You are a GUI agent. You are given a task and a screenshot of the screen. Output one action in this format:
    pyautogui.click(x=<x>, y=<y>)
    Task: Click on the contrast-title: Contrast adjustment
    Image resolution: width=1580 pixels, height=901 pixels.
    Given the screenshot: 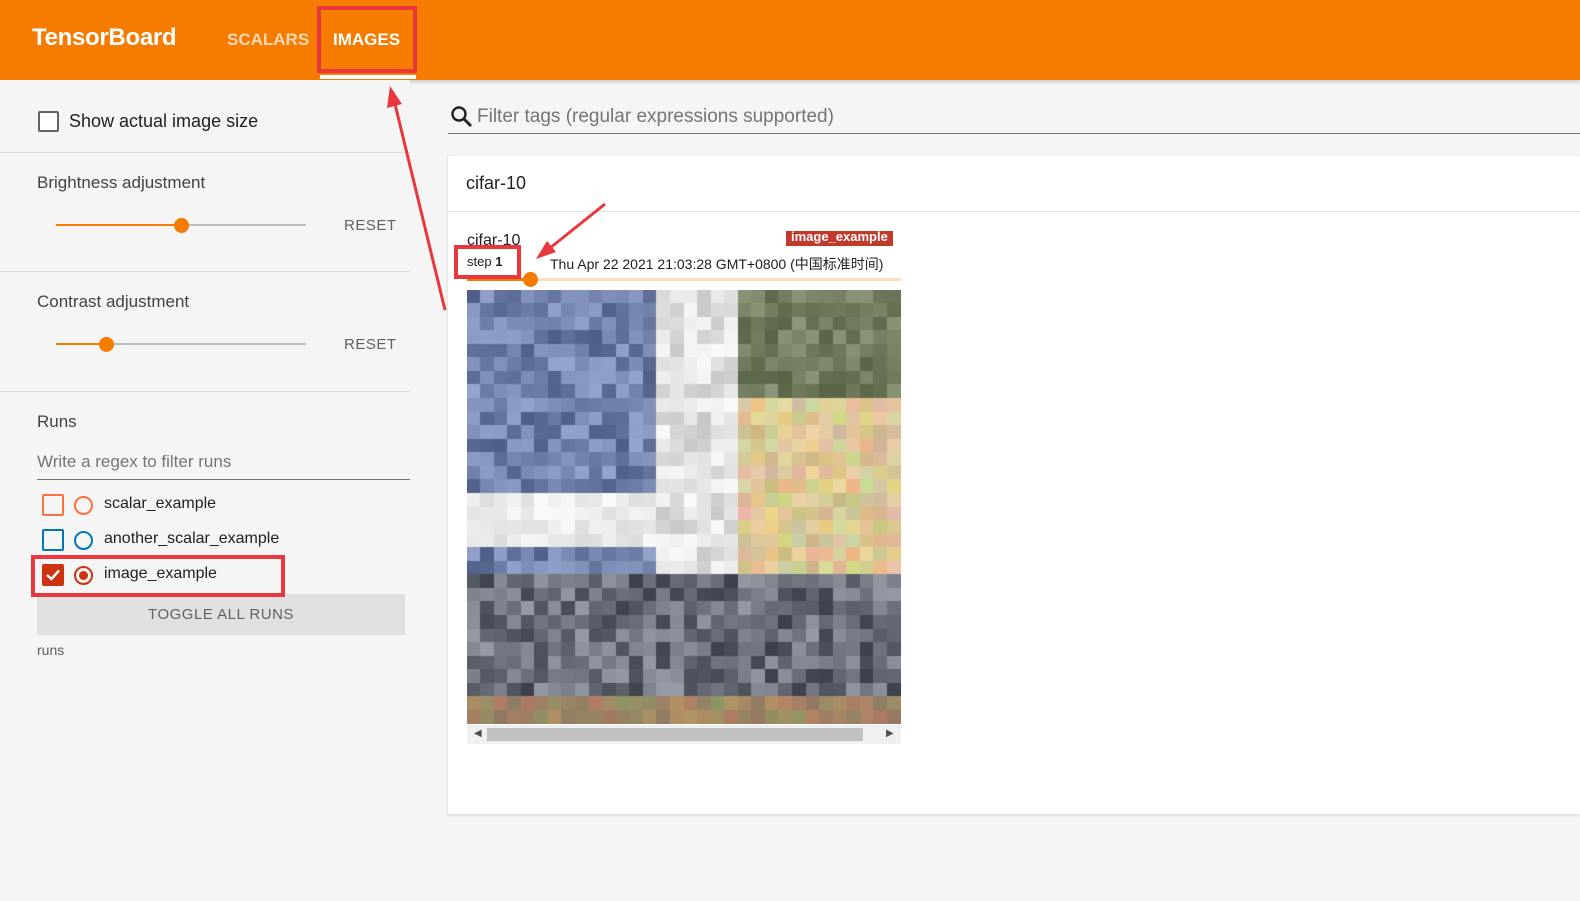 What is the action you would take?
    pyautogui.click(x=113, y=301)
    